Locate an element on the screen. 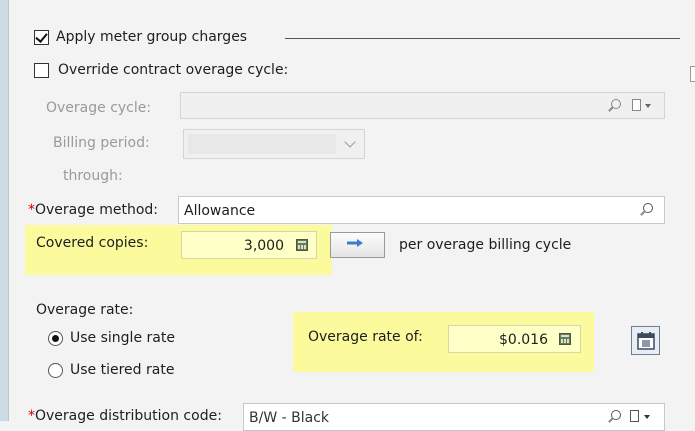 The image size is (695, 431). overage-method-value: Allowance is located at coordinates (220, 211).